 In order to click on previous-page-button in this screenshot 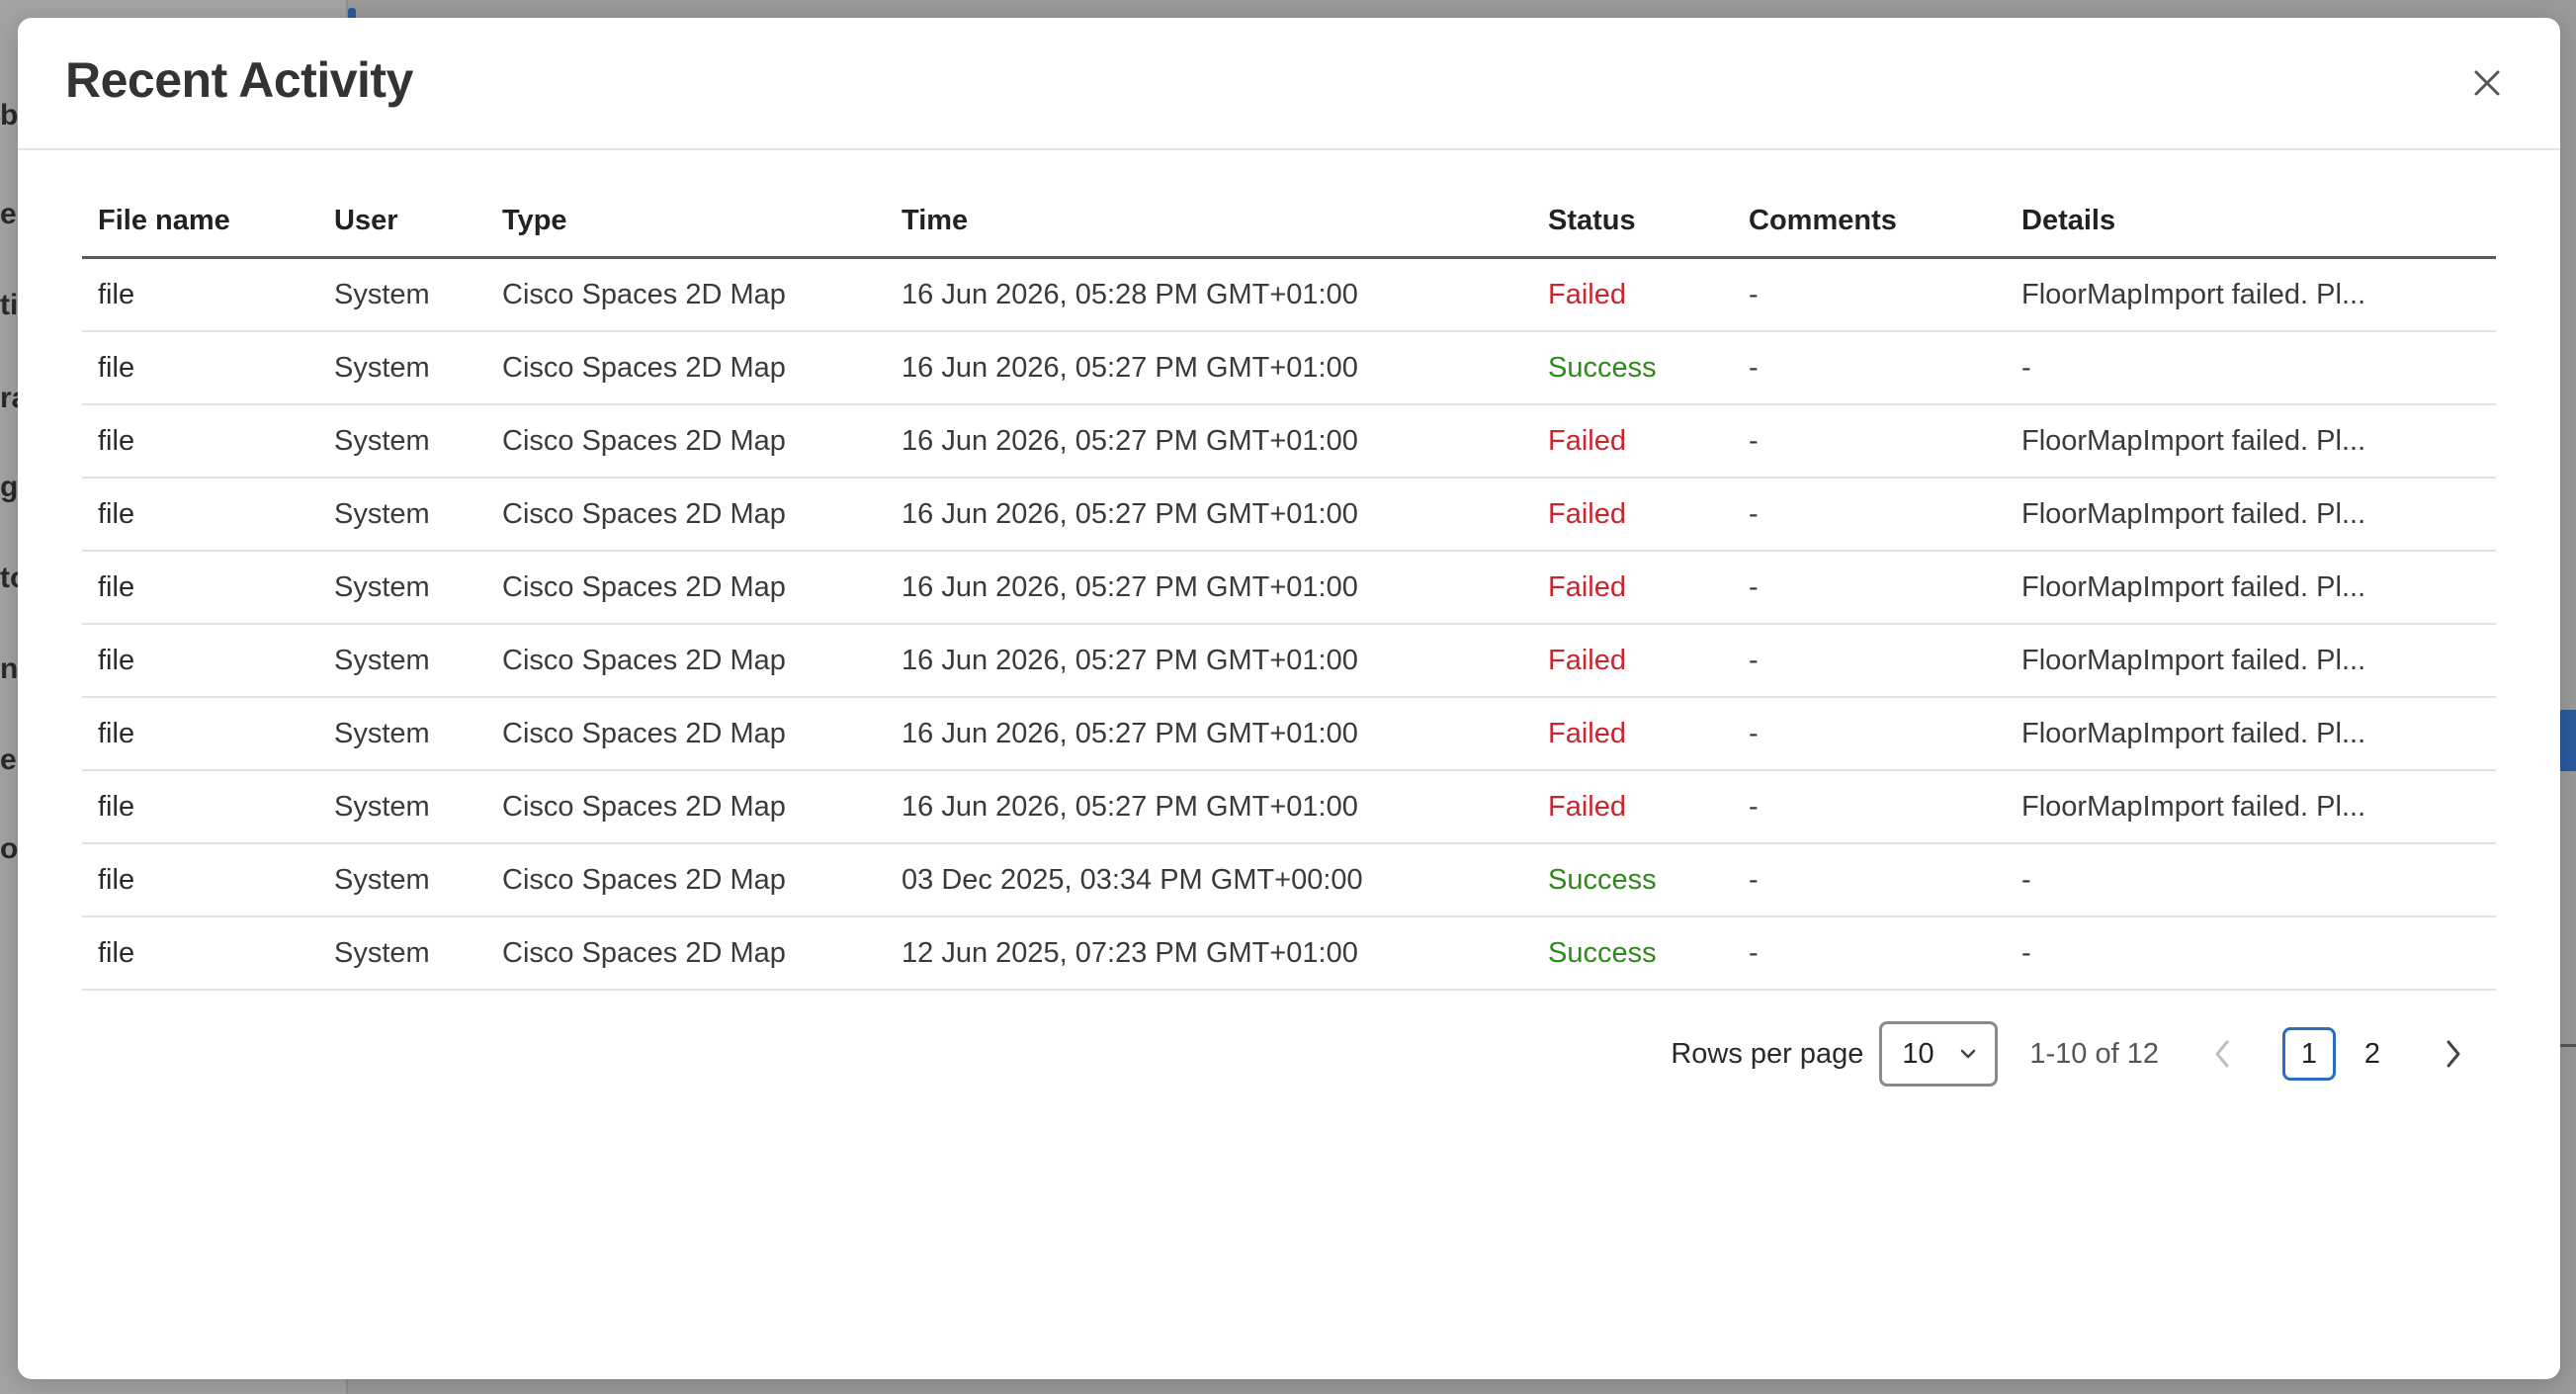, I will do `click(2222, 1054)`.